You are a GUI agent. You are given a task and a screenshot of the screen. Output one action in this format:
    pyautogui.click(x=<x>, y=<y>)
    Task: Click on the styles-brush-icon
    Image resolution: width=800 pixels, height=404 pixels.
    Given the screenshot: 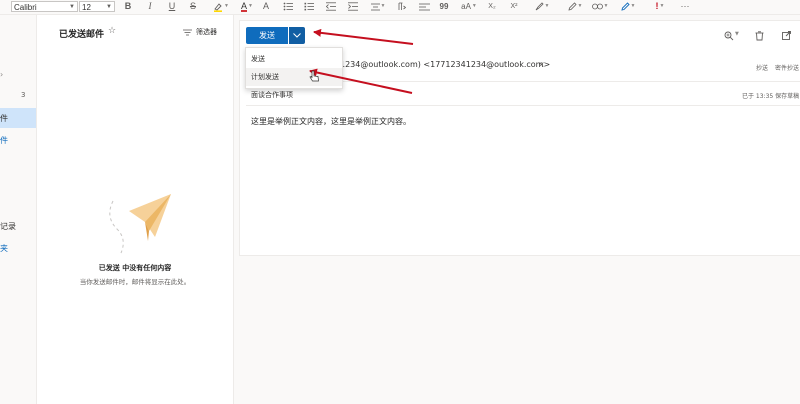 What is the action you would take?
    pyautogui.click(x=539, y=6)
    